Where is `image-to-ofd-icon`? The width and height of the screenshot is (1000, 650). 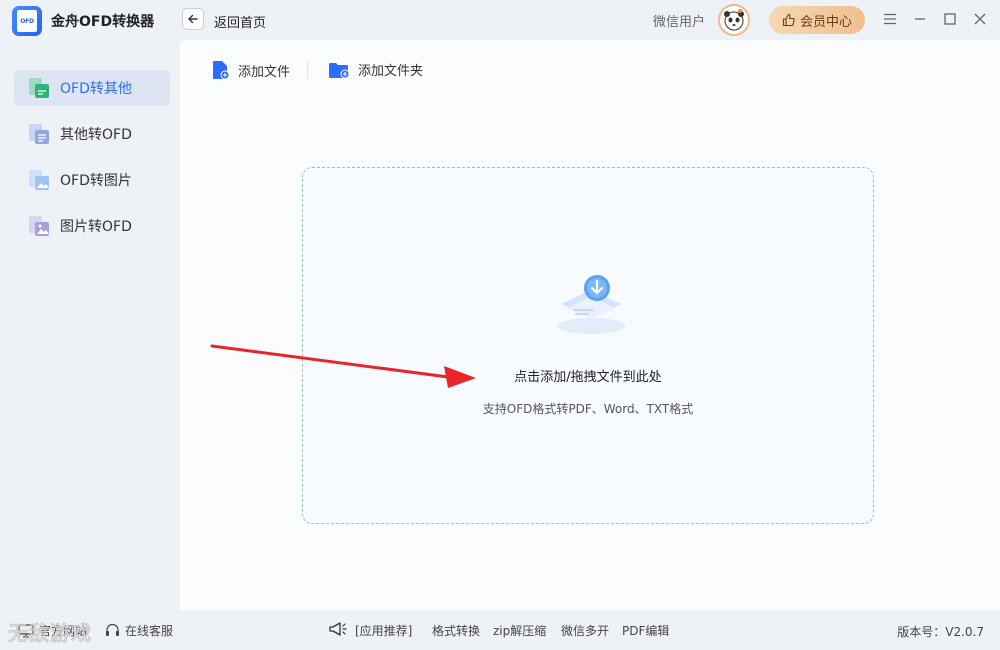
image-to-ofd-icon is located at coordinates (39, 226).